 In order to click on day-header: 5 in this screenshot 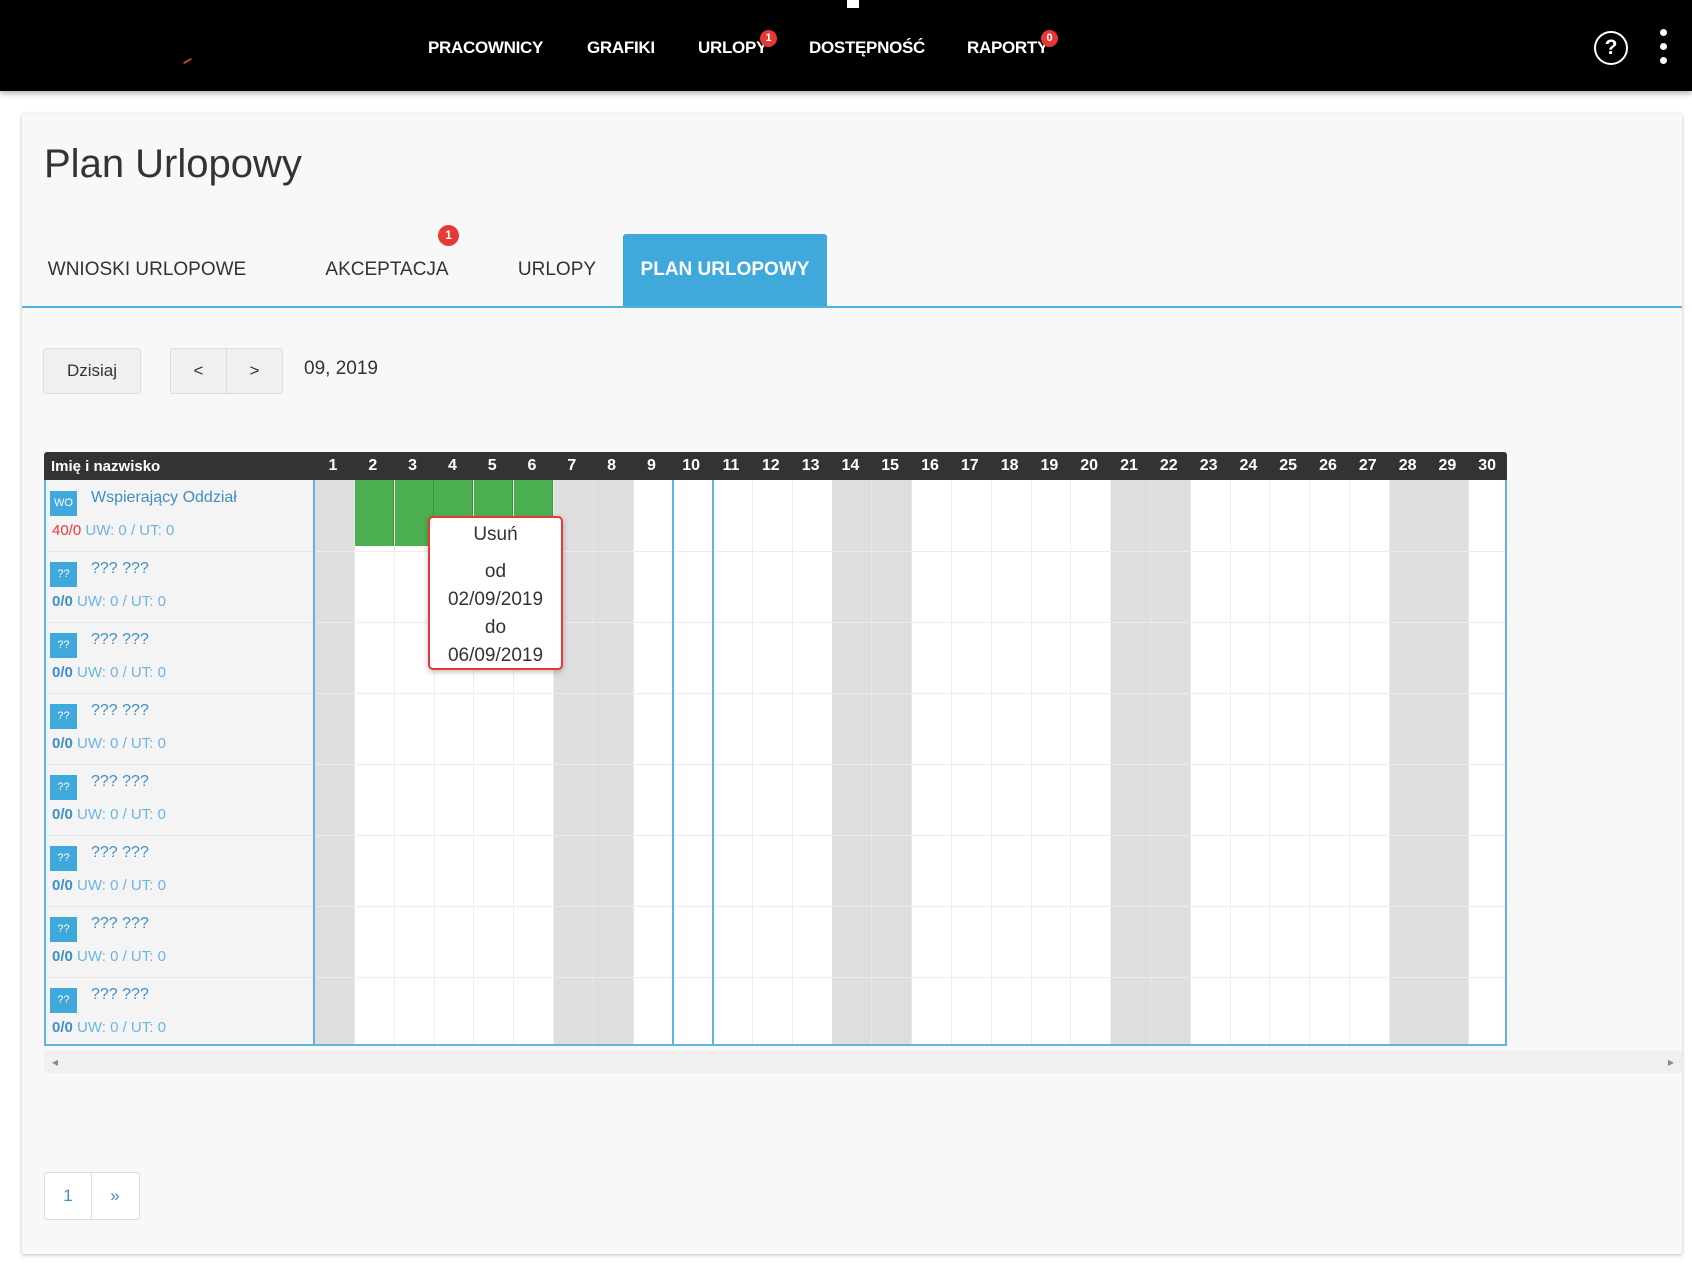, I will do `click(492, 465)`.